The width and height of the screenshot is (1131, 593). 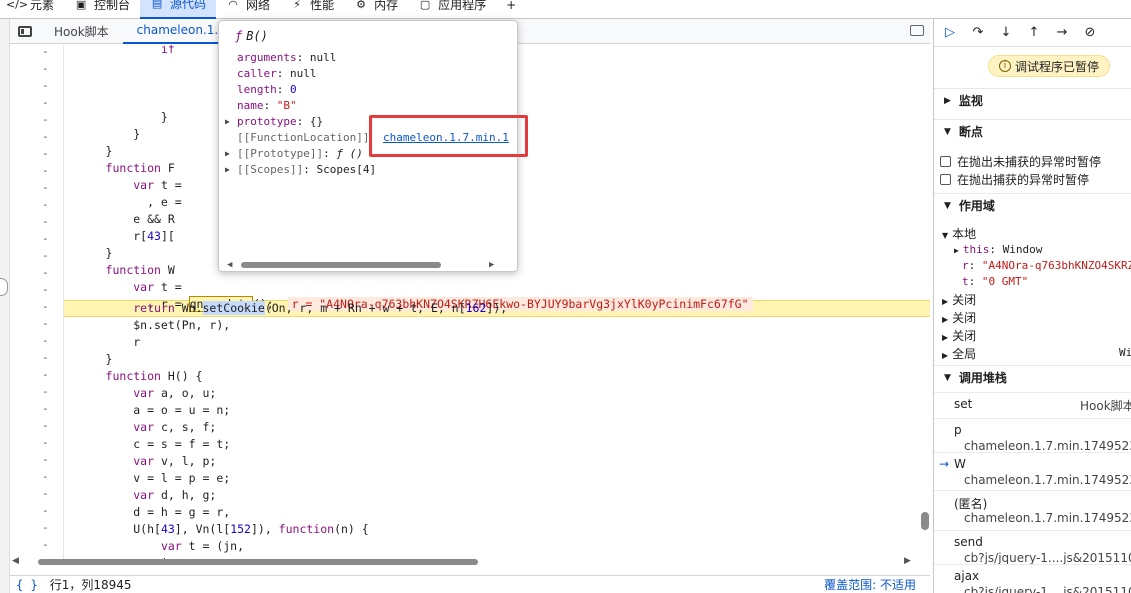 What do you see at coordinates (1032, 131) in the screenshot?
I see `section-breakpoints: ▼ 断点` at bounding box center [1032, 131].